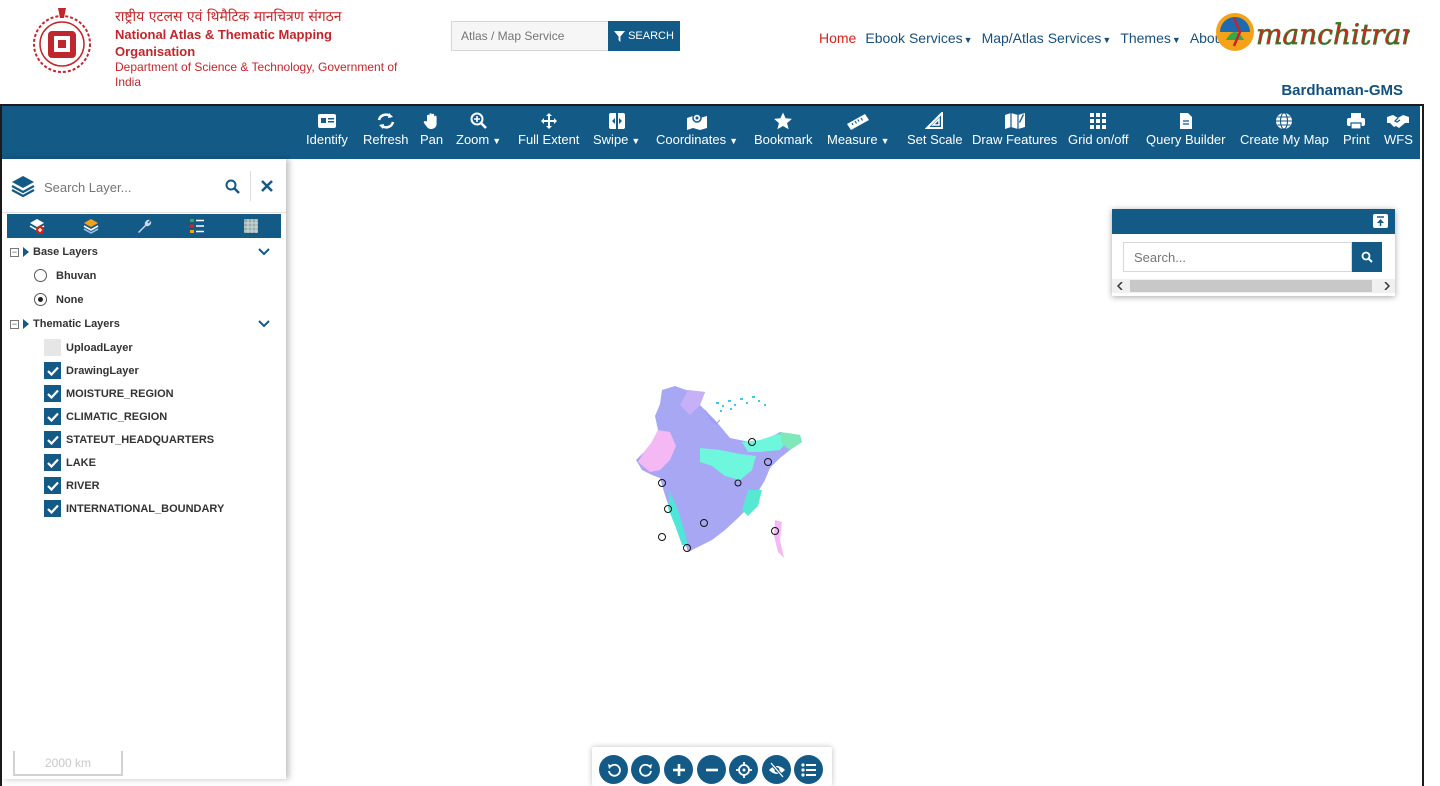 This screenshot has width=1440, height=786. I want to click on tool-coordinates: Coordinates ▼, so click(697, 129).